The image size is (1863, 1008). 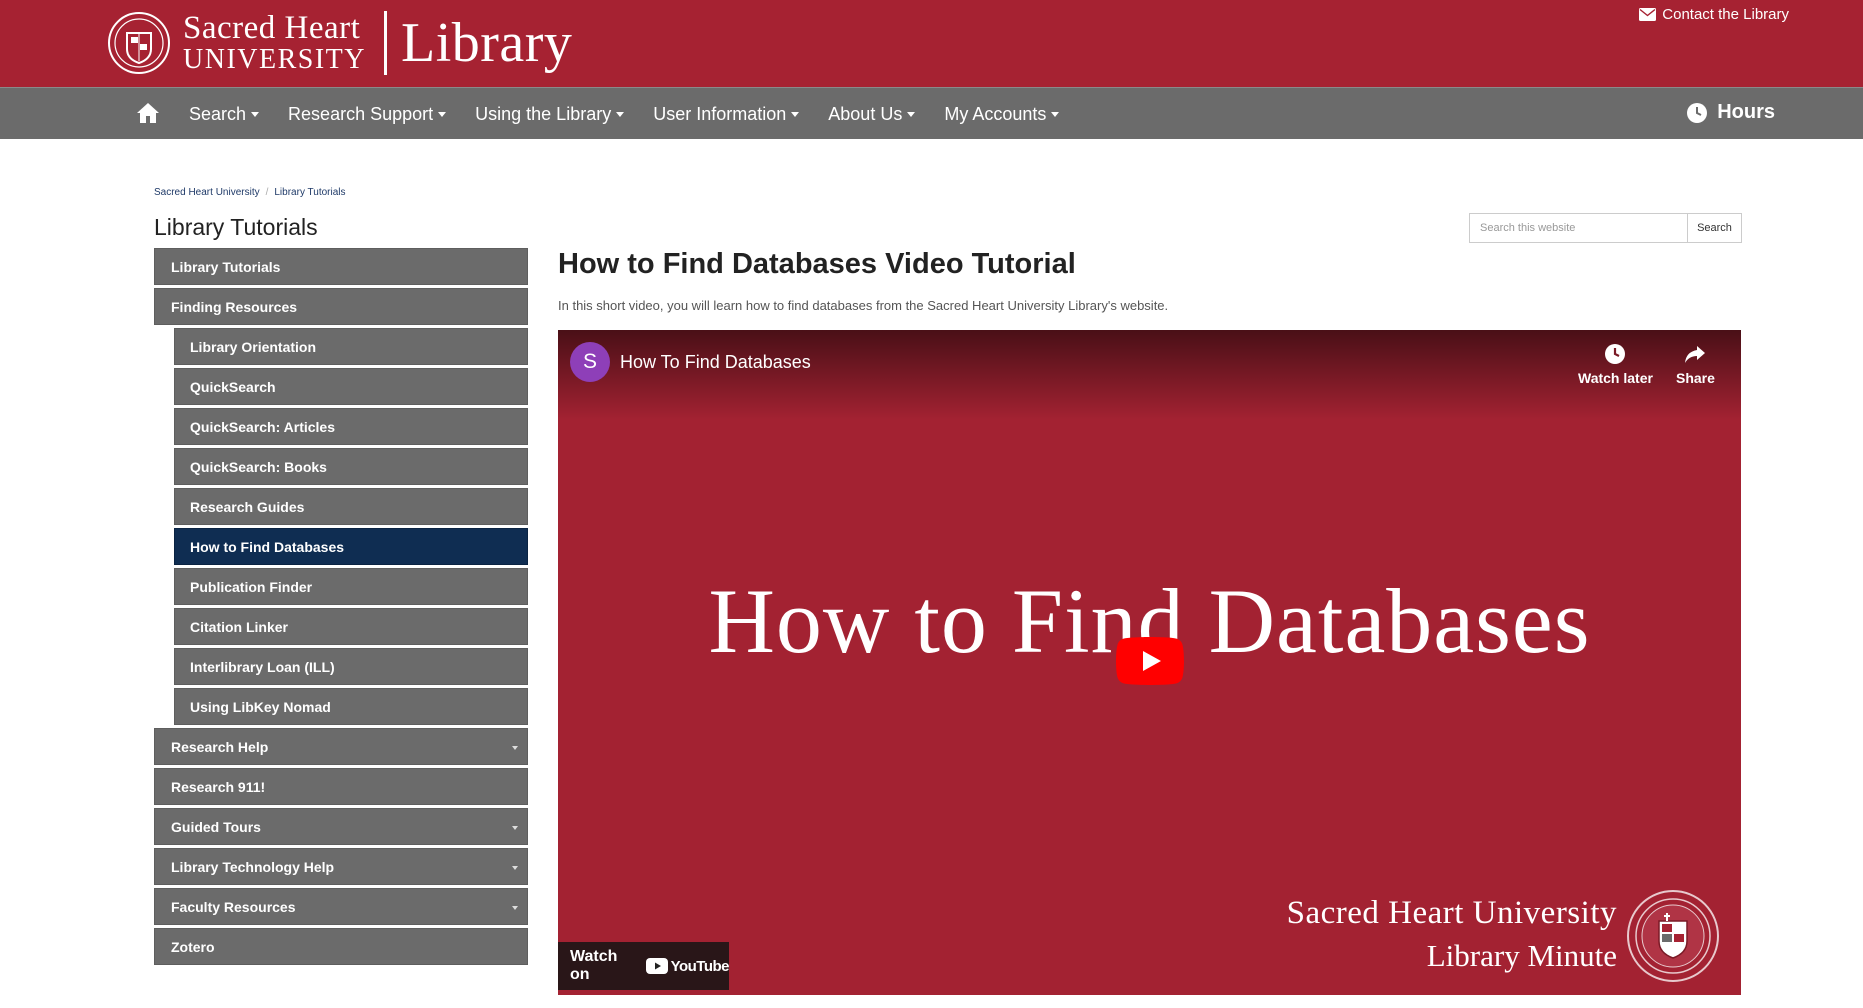 What do you see at coordinates (385, 43) in the screenshot?
I see `brand-divider` at bounding box center [385, 43].